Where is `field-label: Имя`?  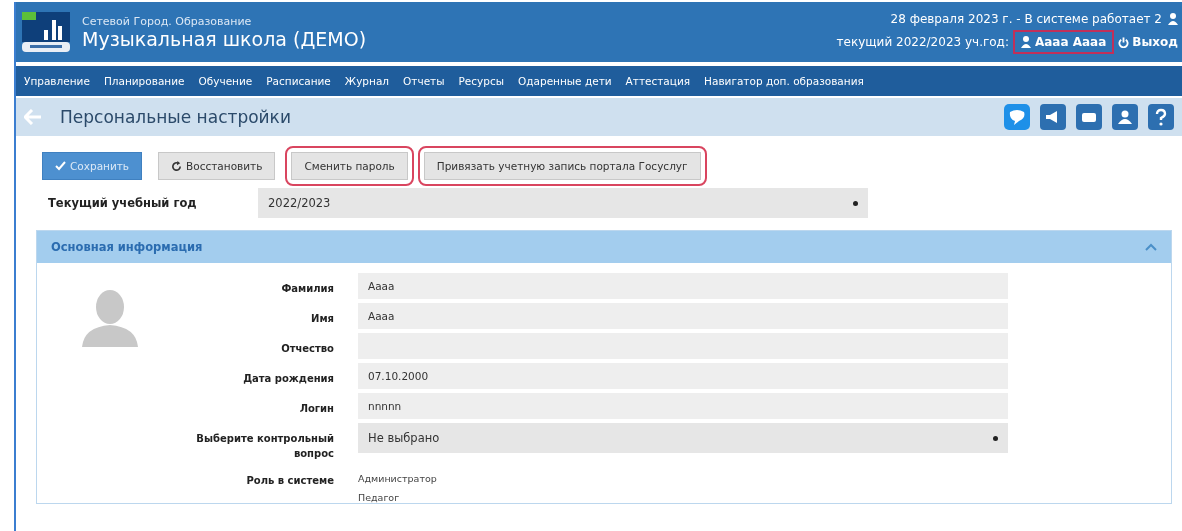
field-label: Имя is located at coordinates (322, 319).